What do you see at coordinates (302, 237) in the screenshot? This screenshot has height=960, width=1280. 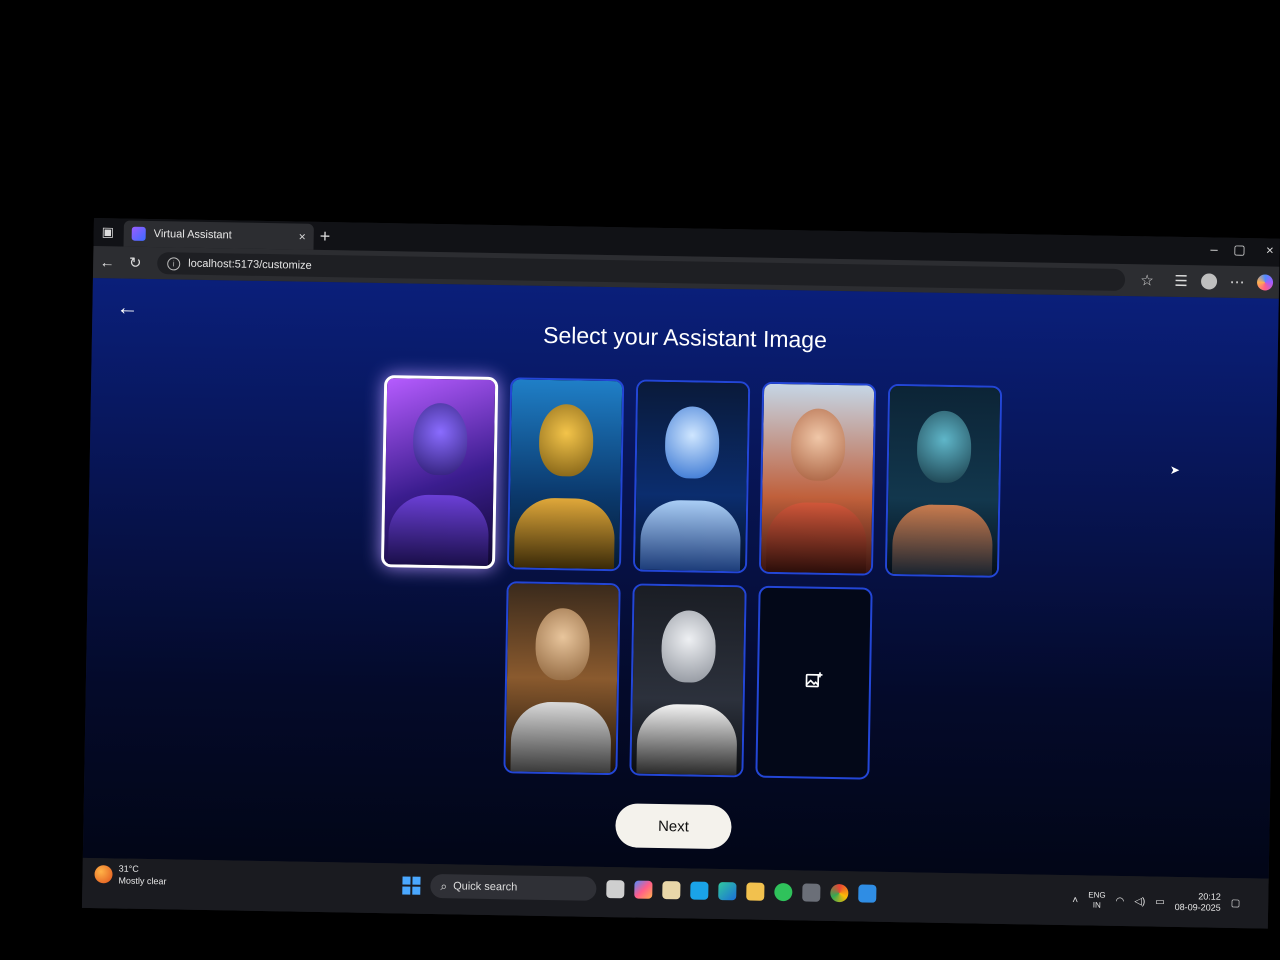 I see `tab-close-icon: ×` at bounding box center [302, 237].